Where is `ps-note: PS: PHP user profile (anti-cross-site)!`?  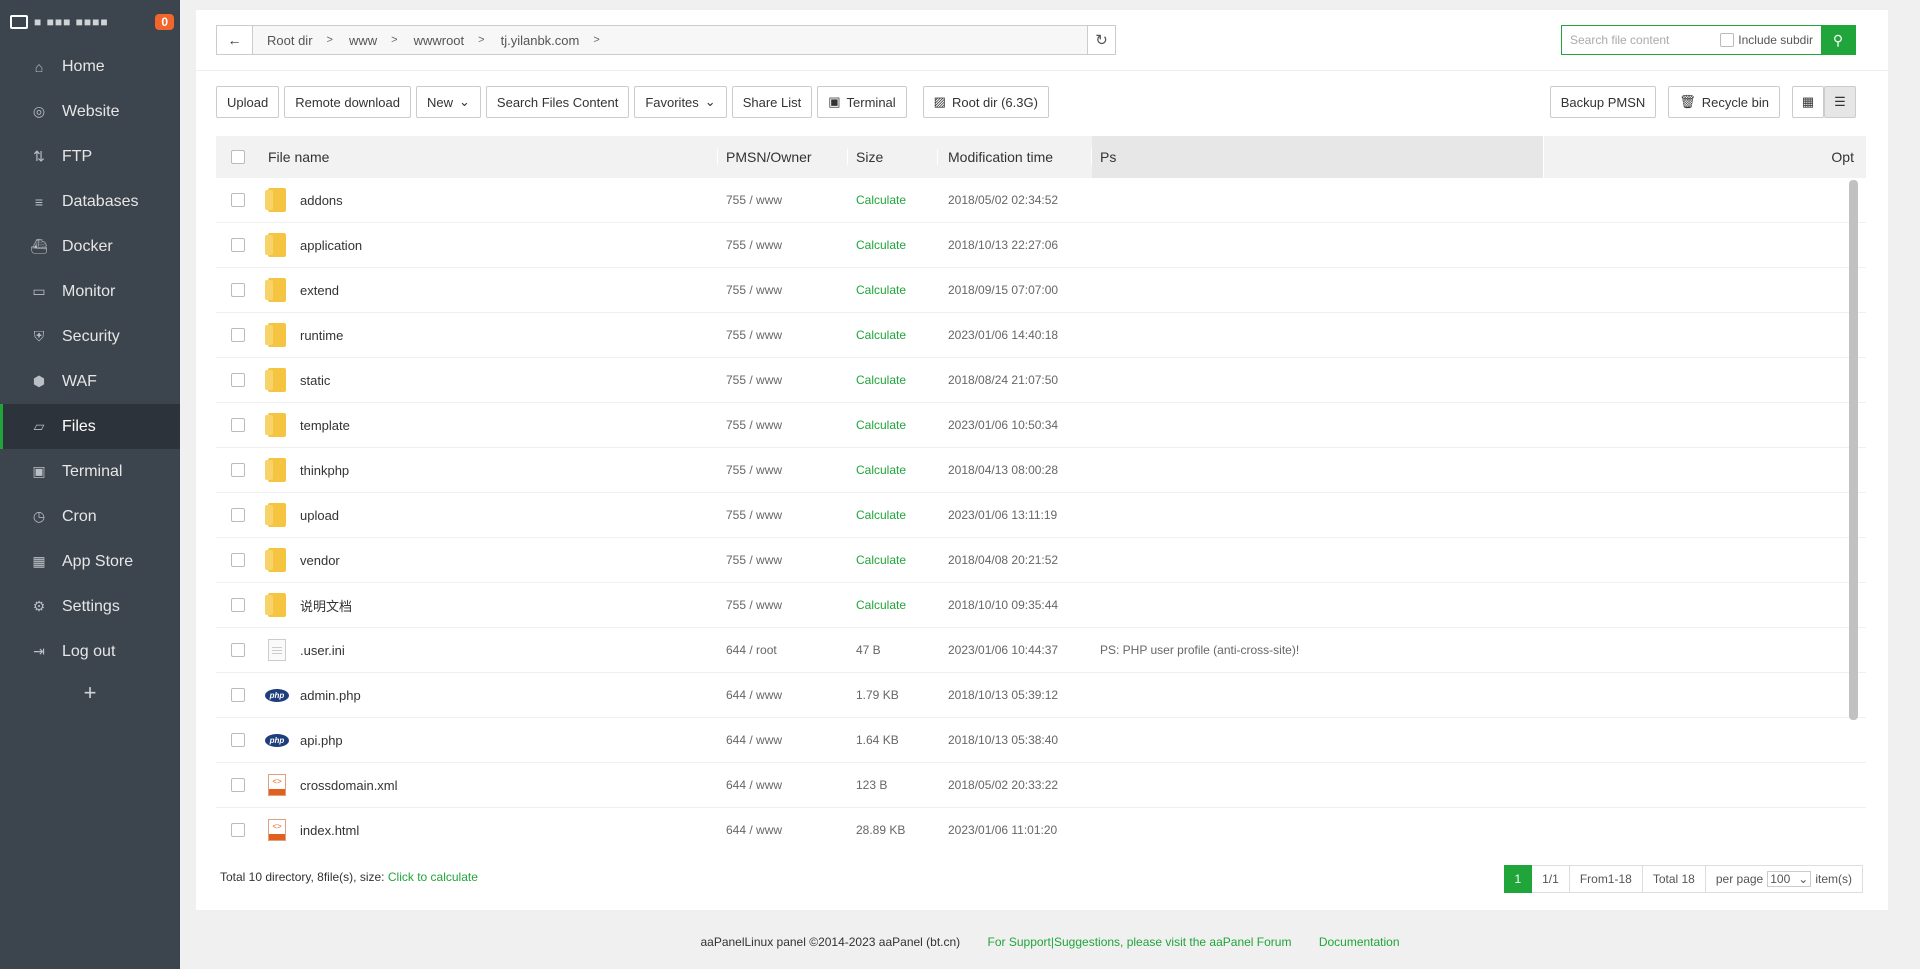 ps-note: PS: PHP user profile (anti-cross-site)! is located at coordinates (1318, 650).